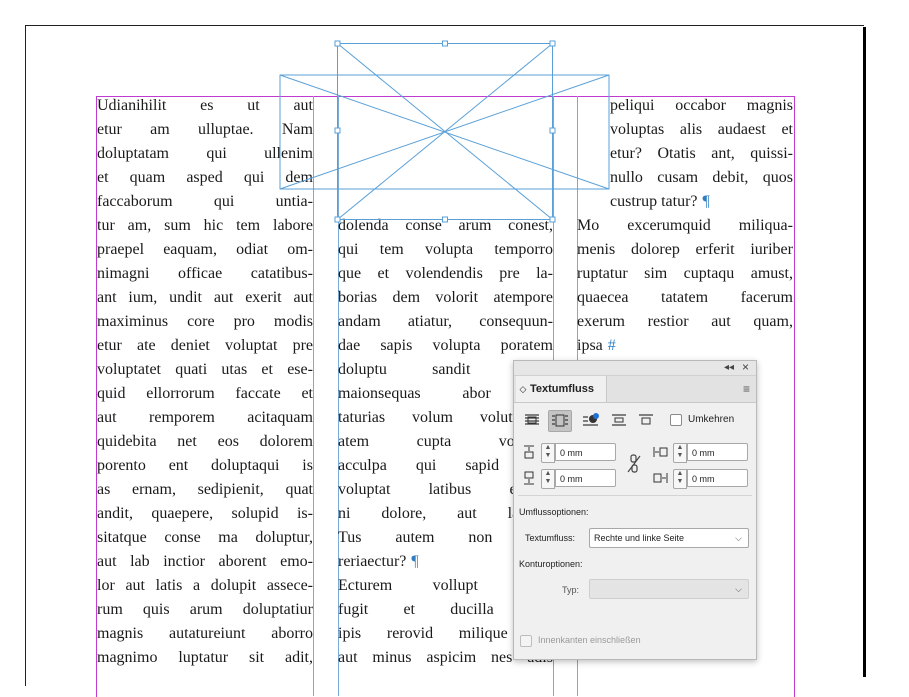 This screenshot has width=909, height=697. I want to click on tab-text-wrap: ◇ Textumfluss, so click(561, 389).